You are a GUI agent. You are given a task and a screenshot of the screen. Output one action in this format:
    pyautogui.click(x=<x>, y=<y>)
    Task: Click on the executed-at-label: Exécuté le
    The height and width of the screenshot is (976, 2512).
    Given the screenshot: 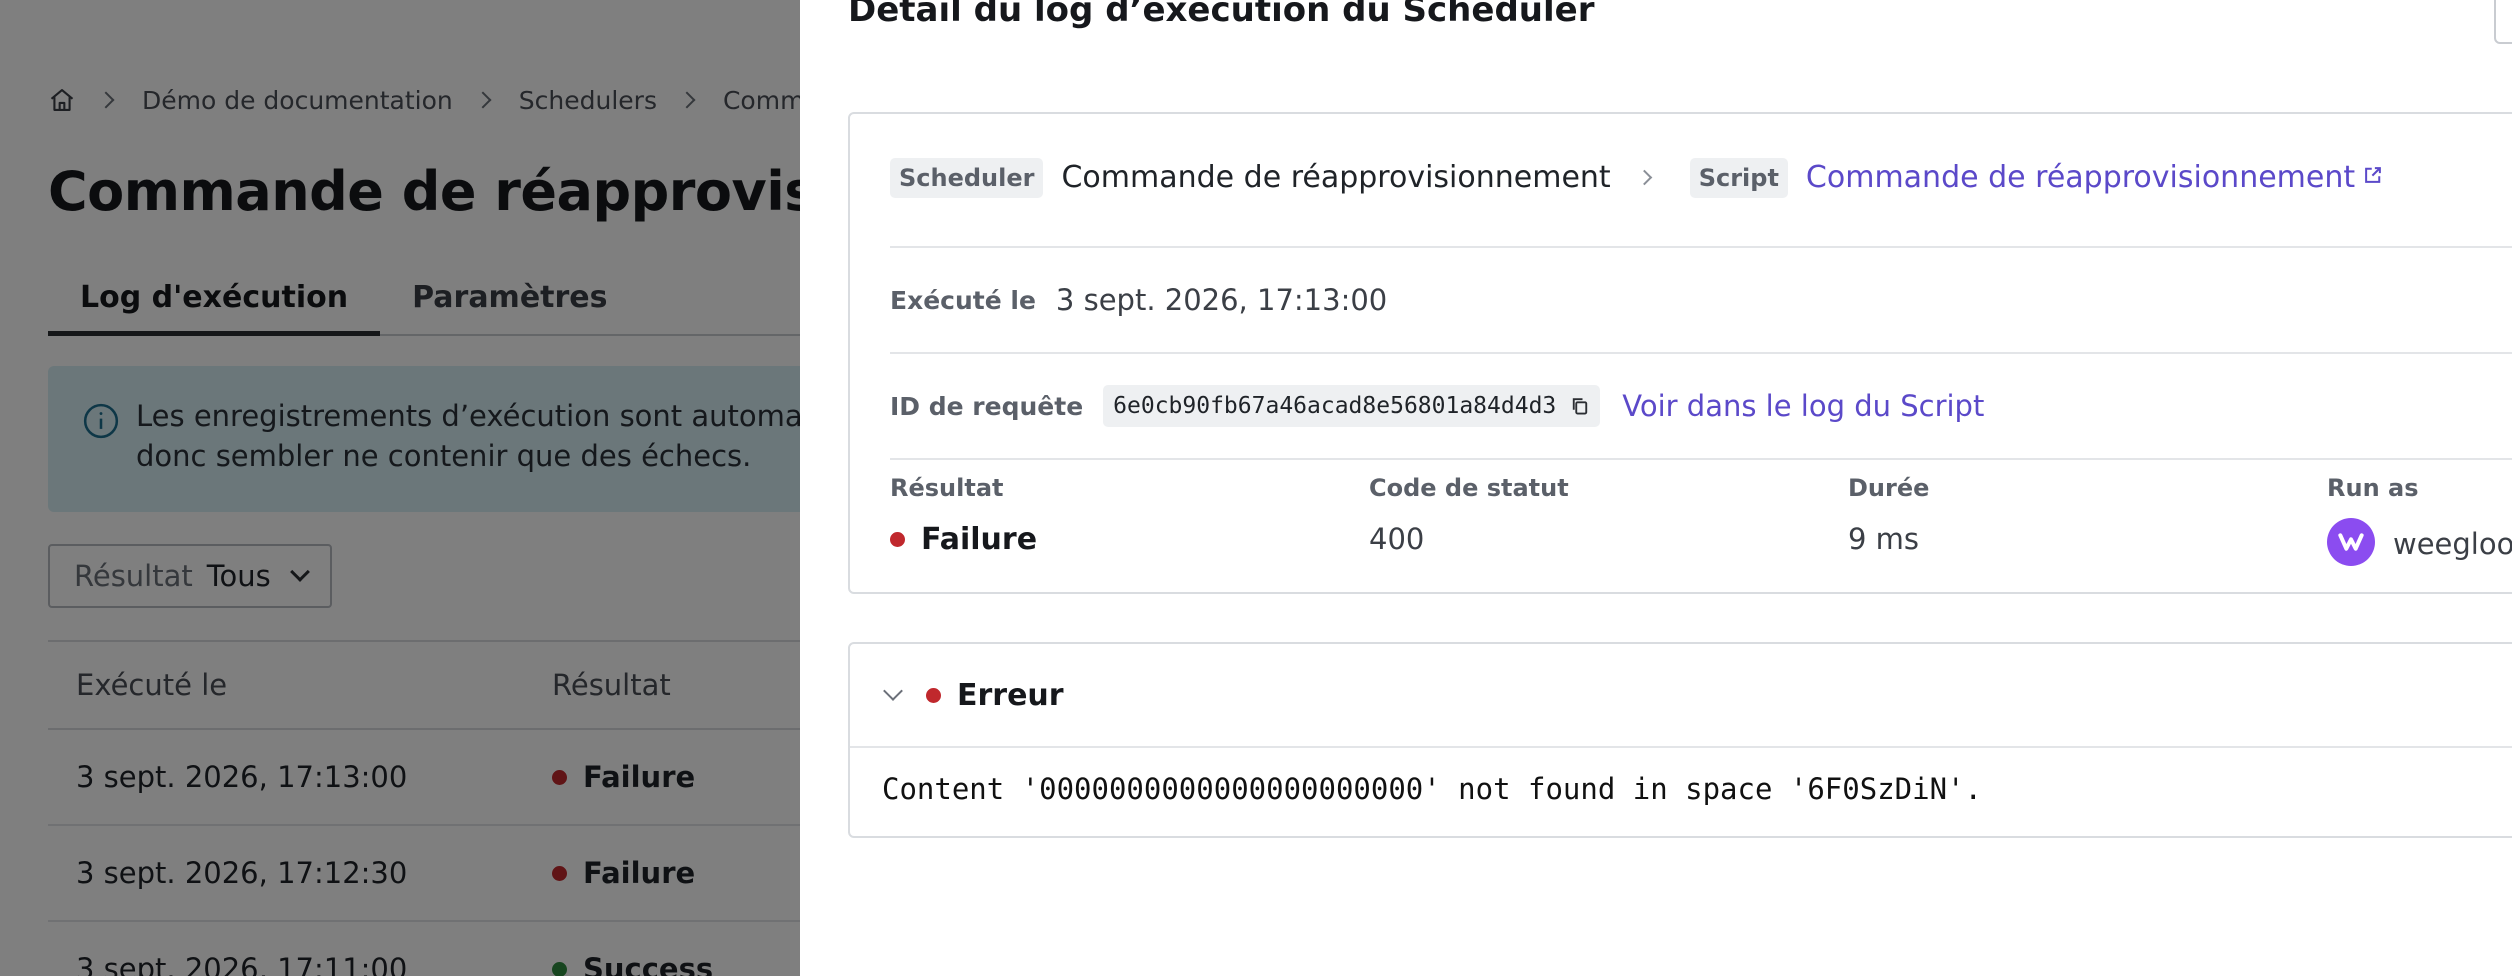 What is the action you would take?
    pyautogui.click(x=963, y=300)
    